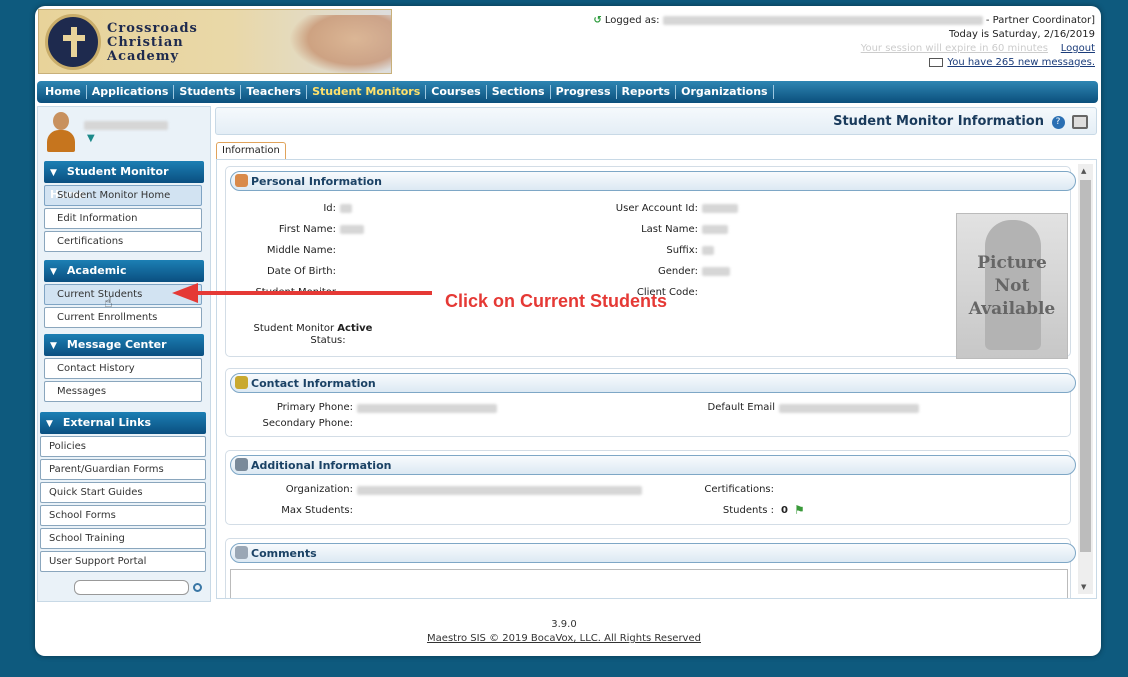  I want to click on sidebar-item-messages: Messages, so click(123, 391).